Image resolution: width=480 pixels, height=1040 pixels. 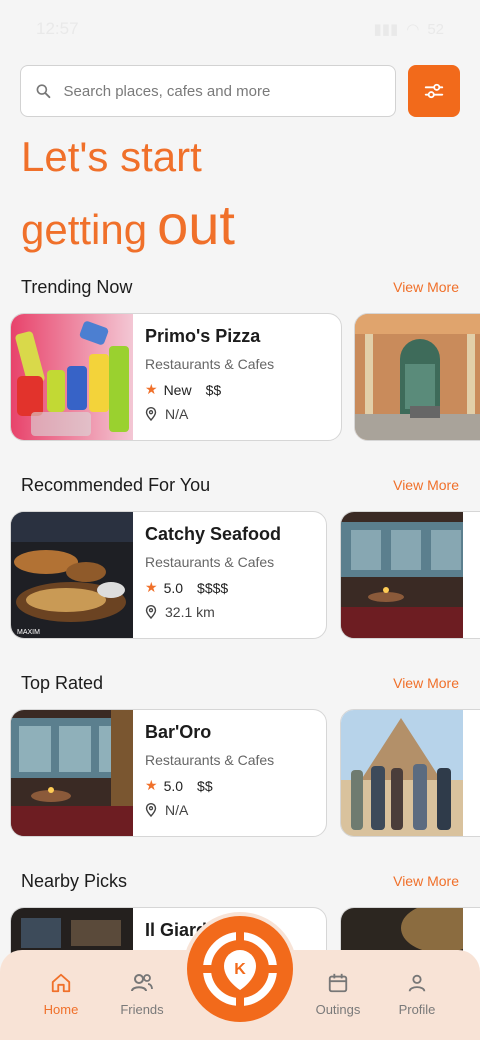 I want to click on place-name: Catchy Seafood, so click(x=213, y=534).